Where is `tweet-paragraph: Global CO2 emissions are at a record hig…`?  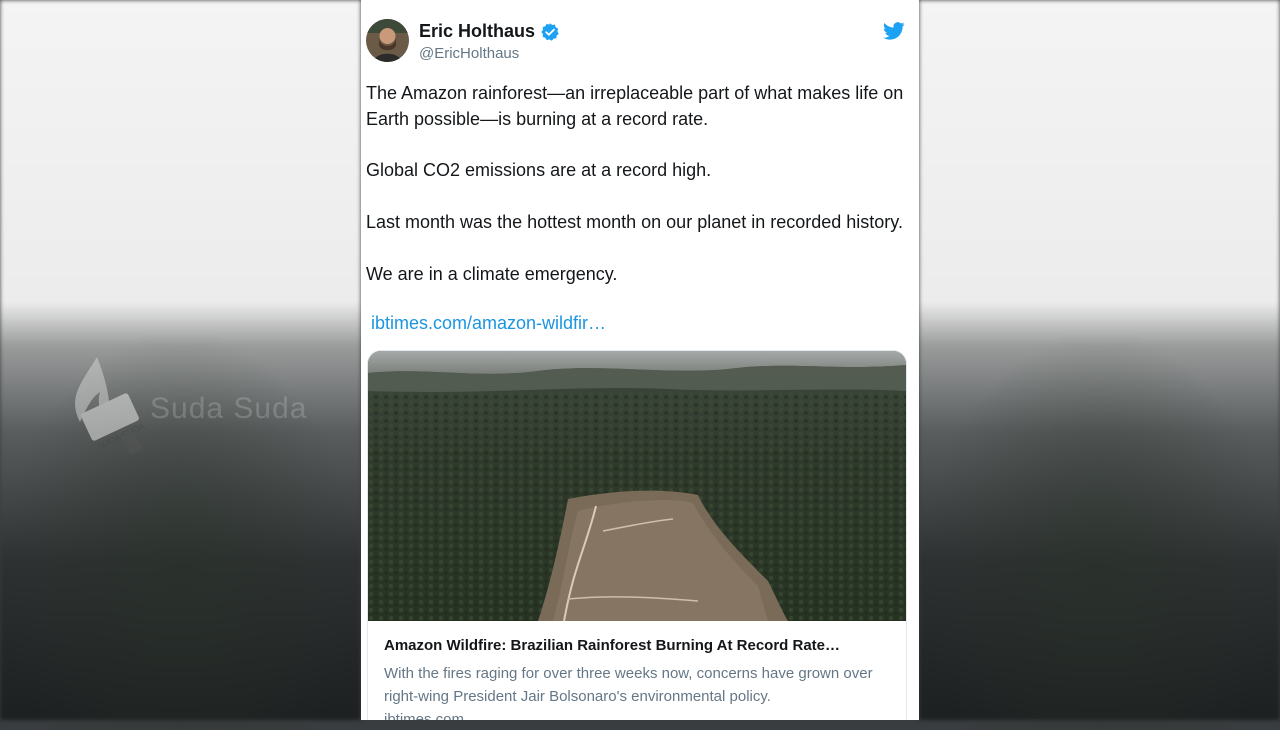
tweet-paragraph: Global CO2 emissions are at a record hig… is located at coordinates (539, 170).